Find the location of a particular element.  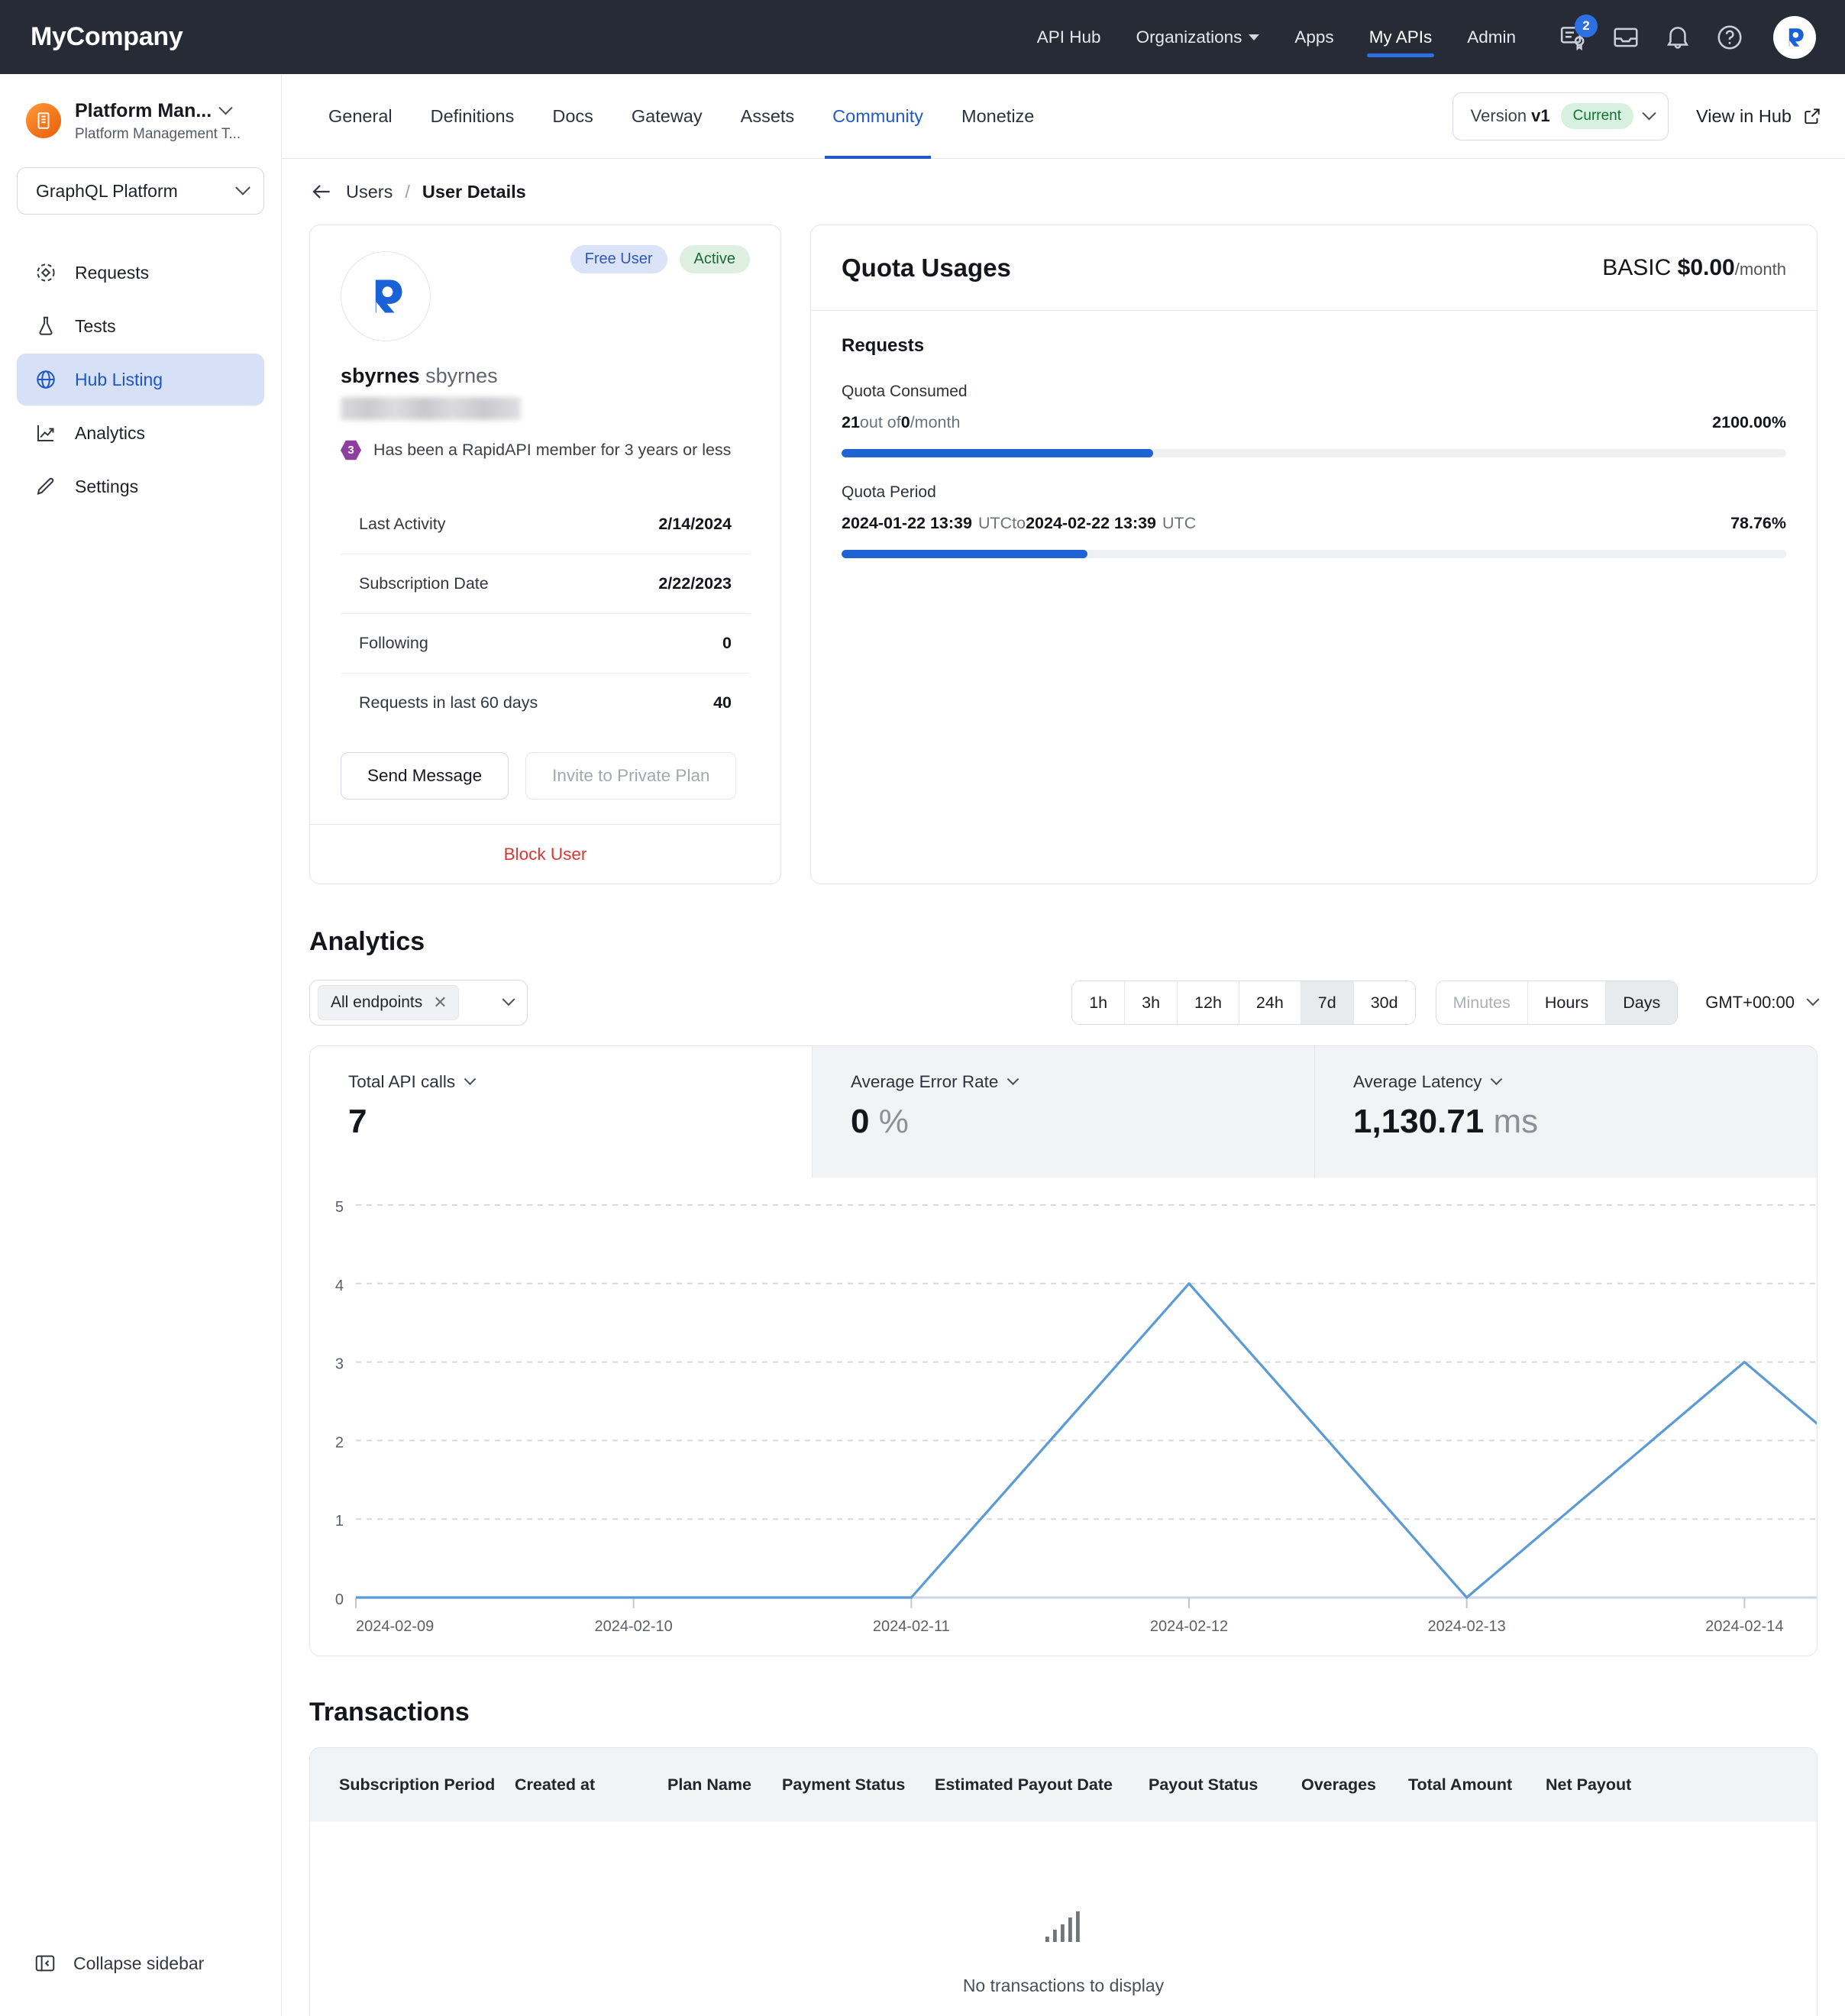

range-7d: 7d is located at coordinates (1326, 1002).